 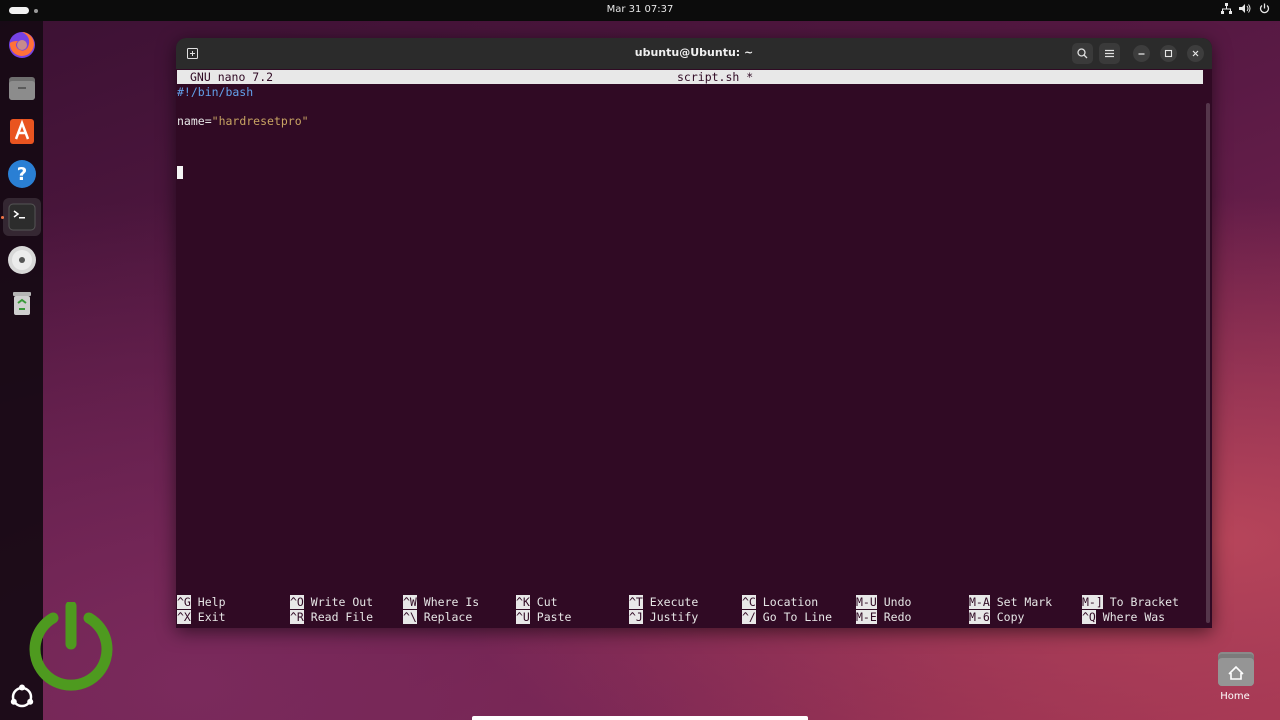 I want to click on shortcut-label: Paste, so click(x=554, y=617).